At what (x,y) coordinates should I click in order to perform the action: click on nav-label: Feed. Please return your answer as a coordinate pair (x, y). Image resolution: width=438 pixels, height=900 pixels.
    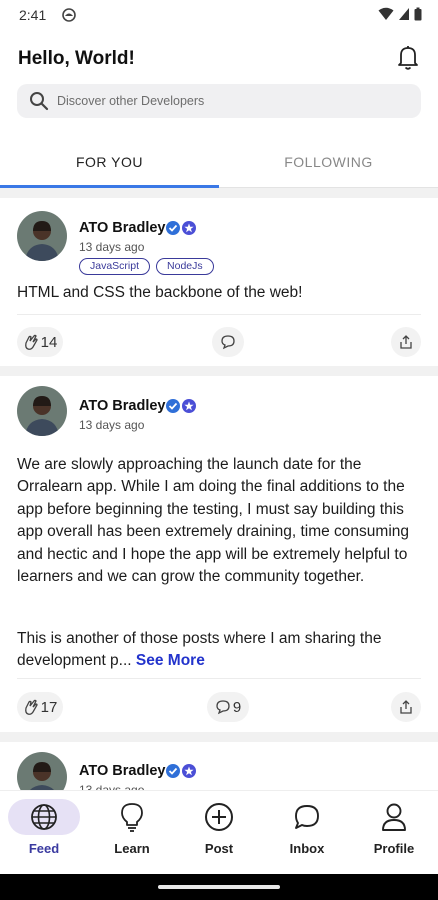
    Looking at the image, I should click on (44, 848).